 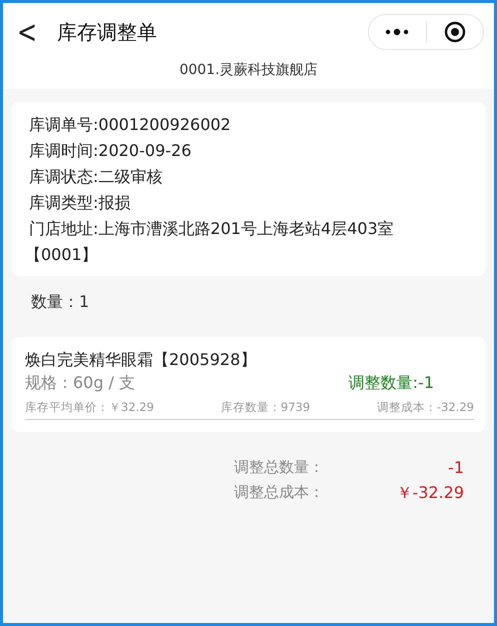 What do you see at coordinates (37, 32) in the screenshot?
I see `back-button: <` at bounding box center [37, 32].